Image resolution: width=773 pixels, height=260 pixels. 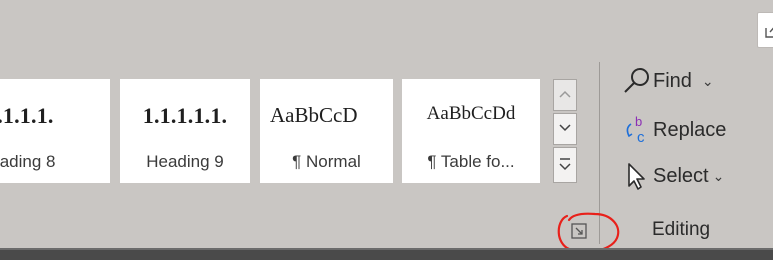 I want to click on style-heading-9: 1.1.1.1.1. Heading 9, so click(x=185, y=131).